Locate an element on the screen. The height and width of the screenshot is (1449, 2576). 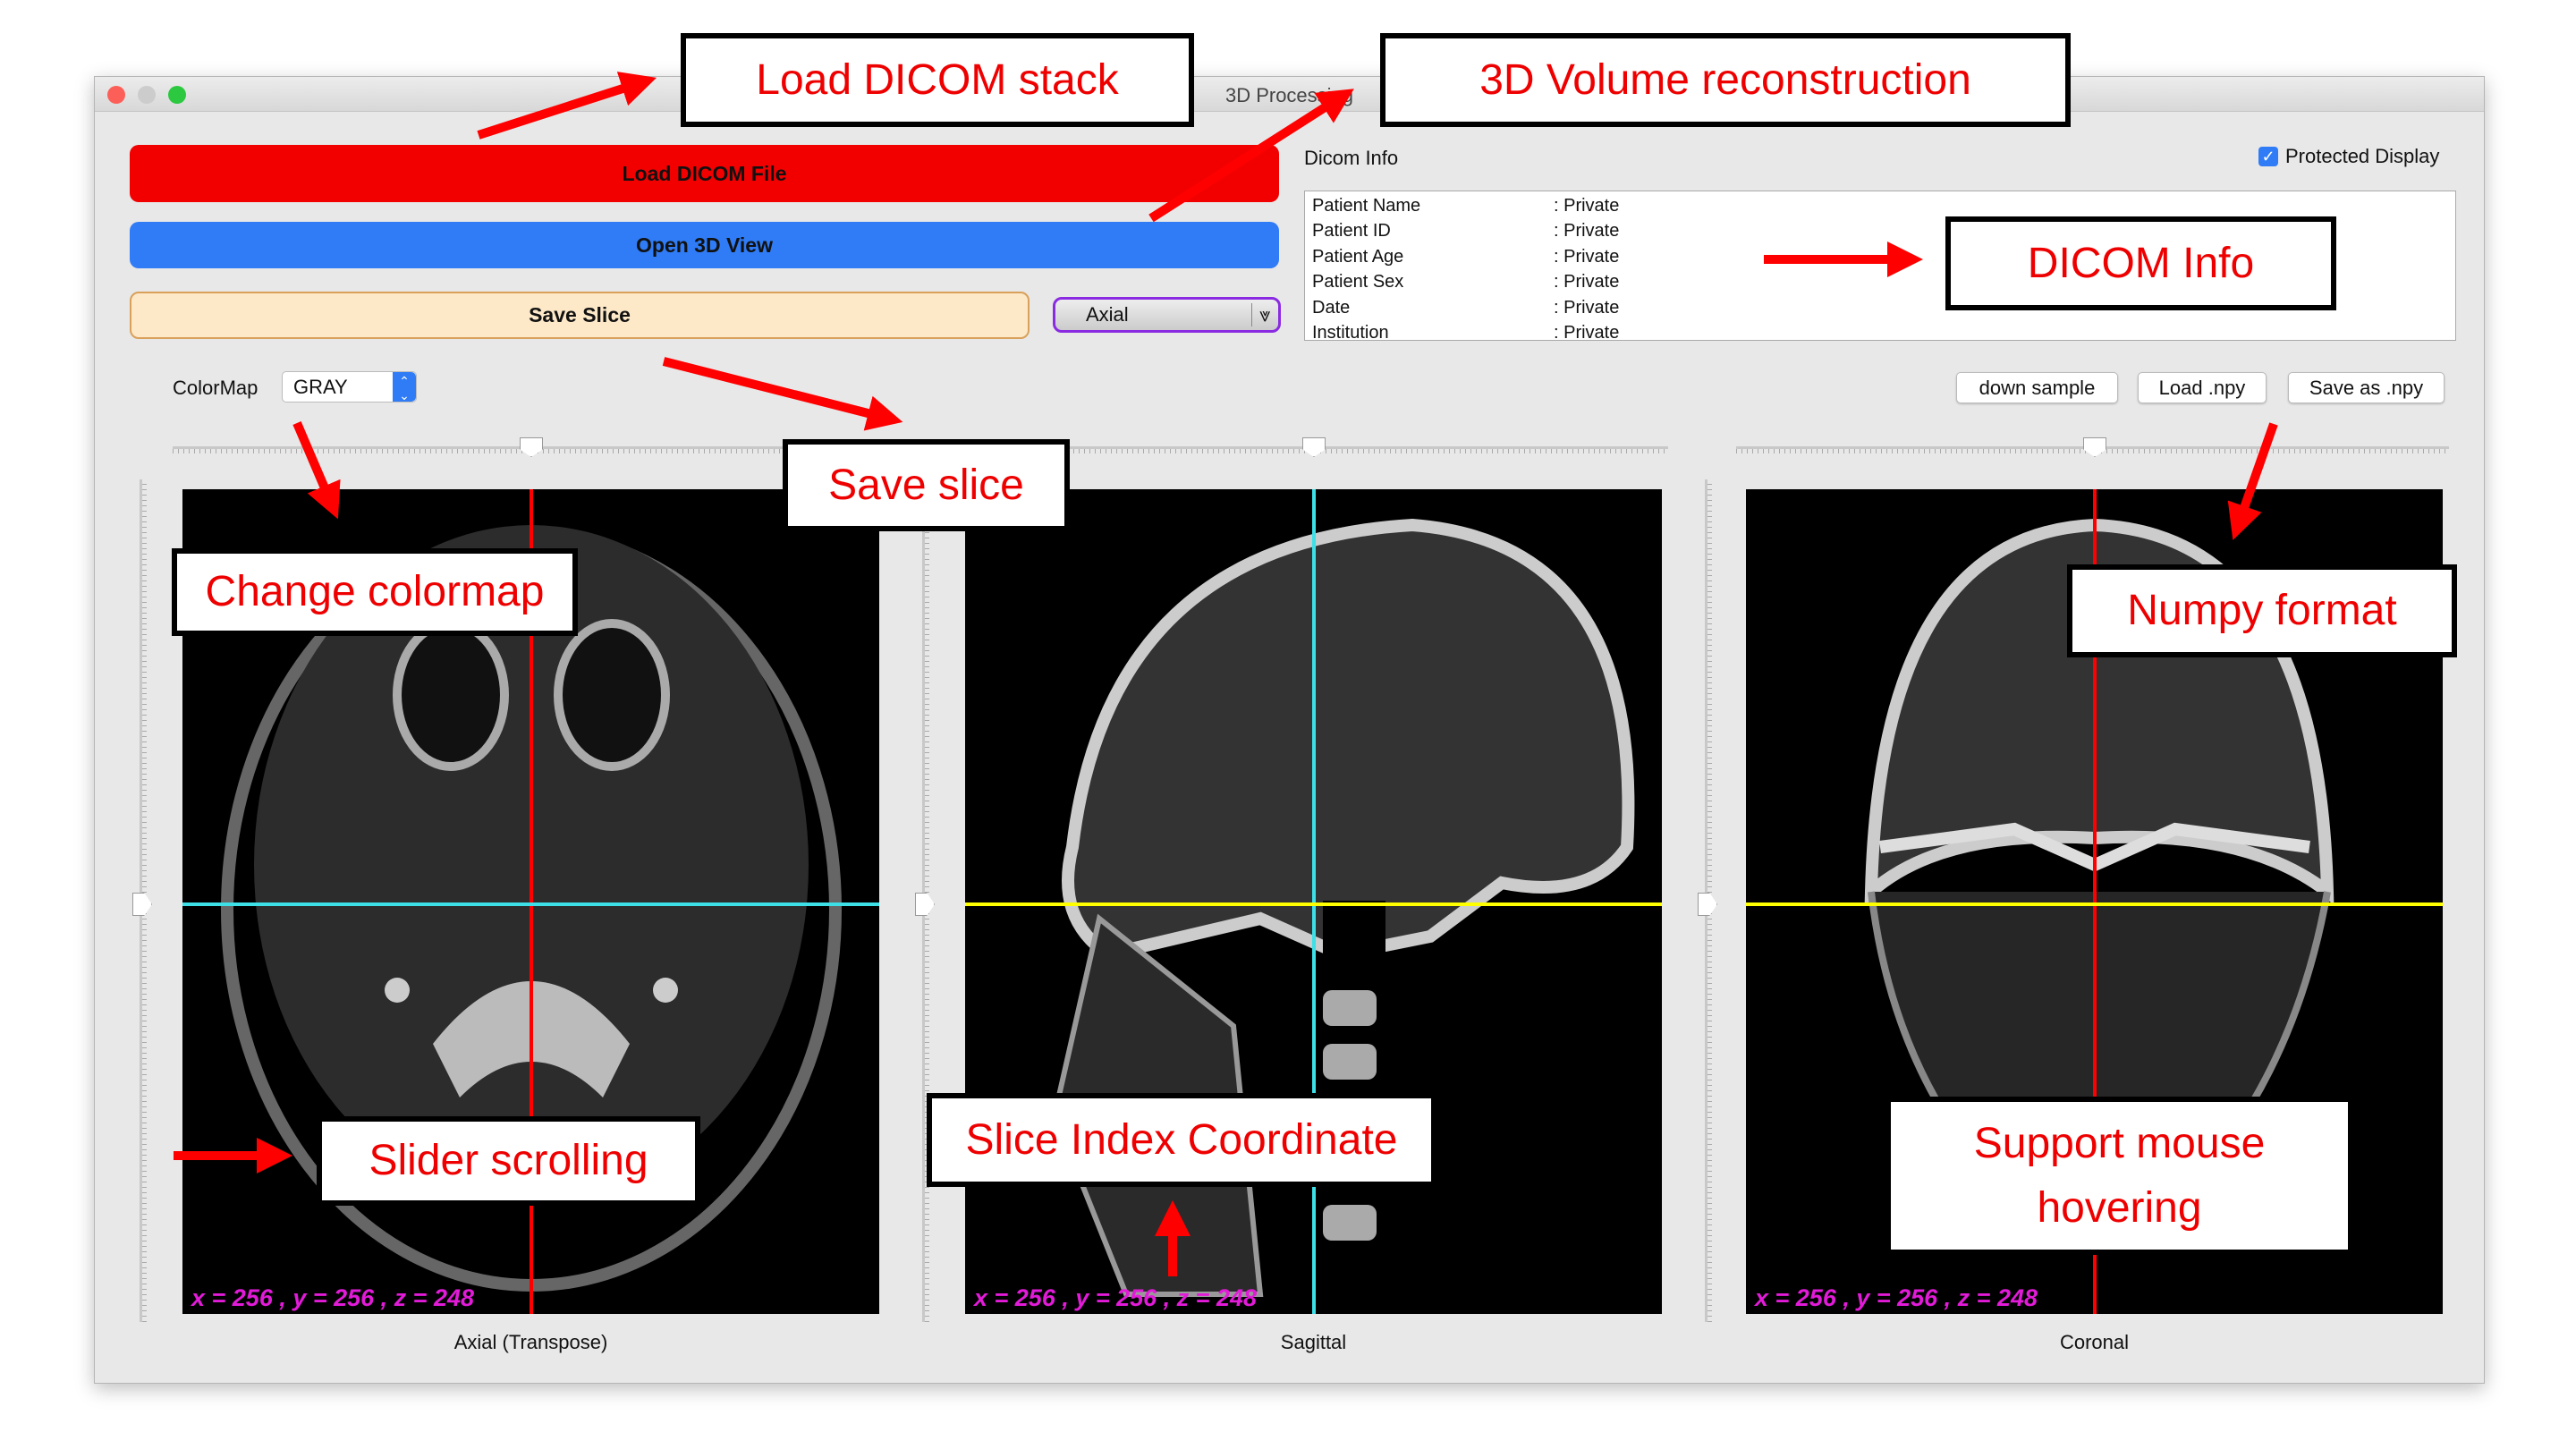
arrow-save is located at coordinates (782, 394).